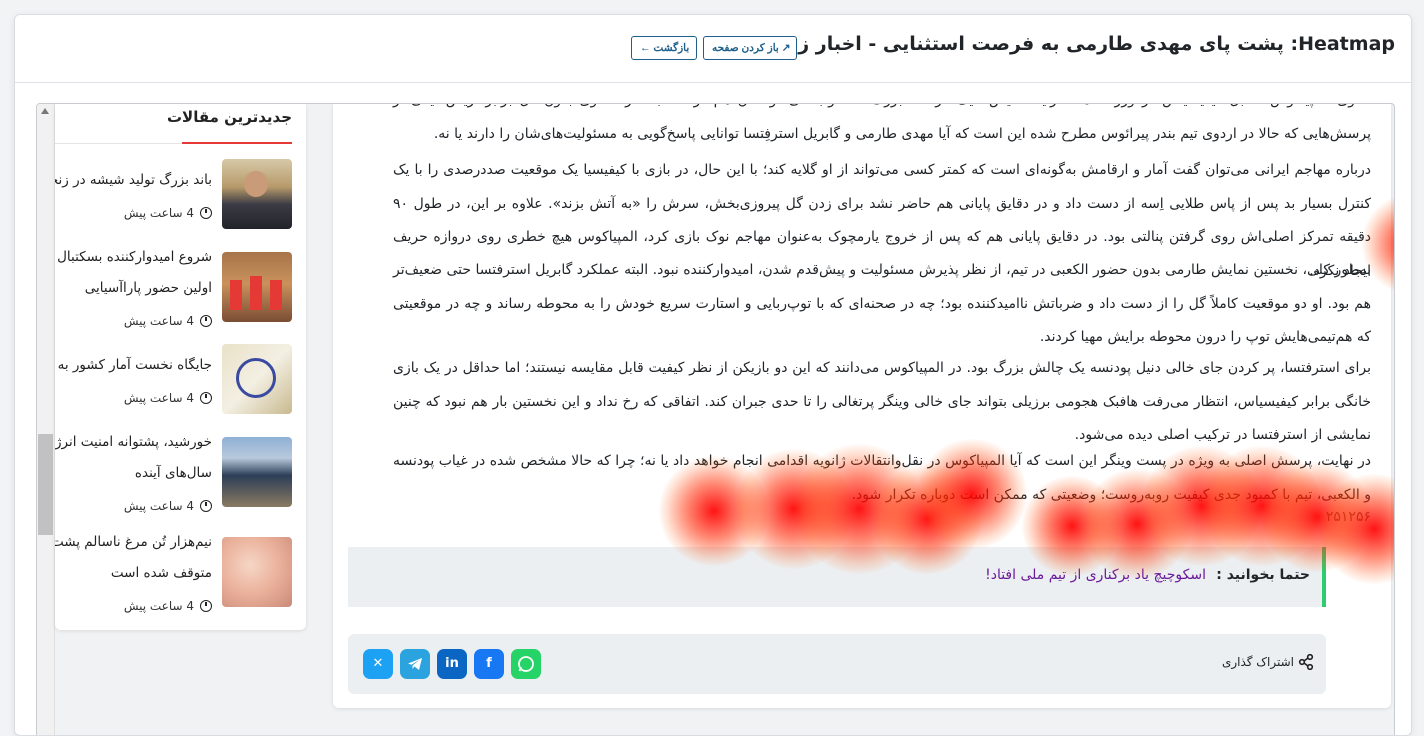  Describe the element at coordinates (229, 117) in the screenshot. I see `sidebar-title: جدیدترین مقالات` at that location.